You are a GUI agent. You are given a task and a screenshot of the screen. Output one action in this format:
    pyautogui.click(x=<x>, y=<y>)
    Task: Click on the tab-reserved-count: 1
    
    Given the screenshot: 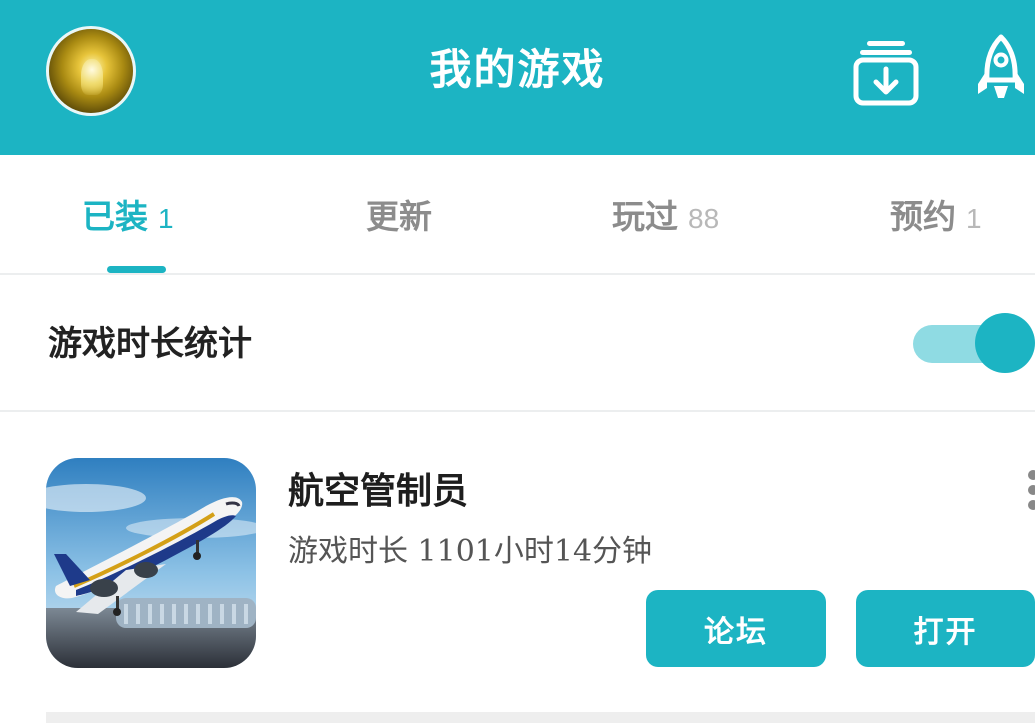 What is the action you would take?
    pyautogui.click(x=974, y=218)
    